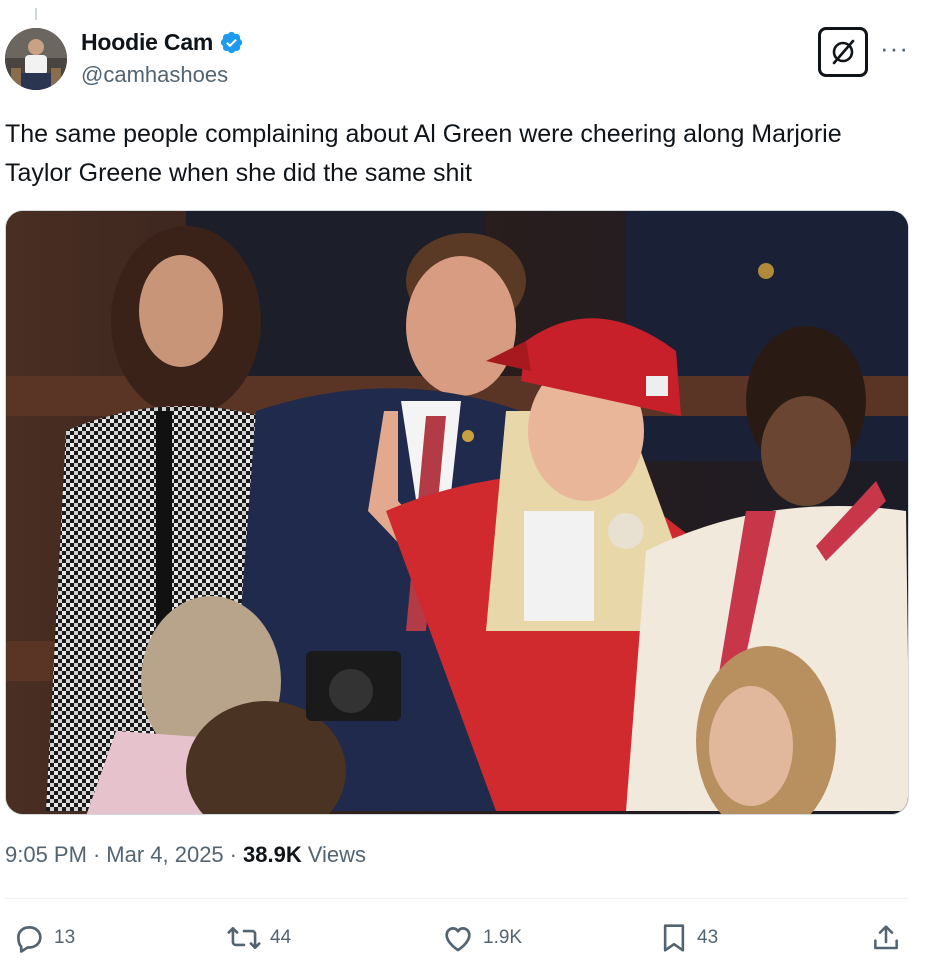  I want to click on reply-button: 13, so click(43, 938).